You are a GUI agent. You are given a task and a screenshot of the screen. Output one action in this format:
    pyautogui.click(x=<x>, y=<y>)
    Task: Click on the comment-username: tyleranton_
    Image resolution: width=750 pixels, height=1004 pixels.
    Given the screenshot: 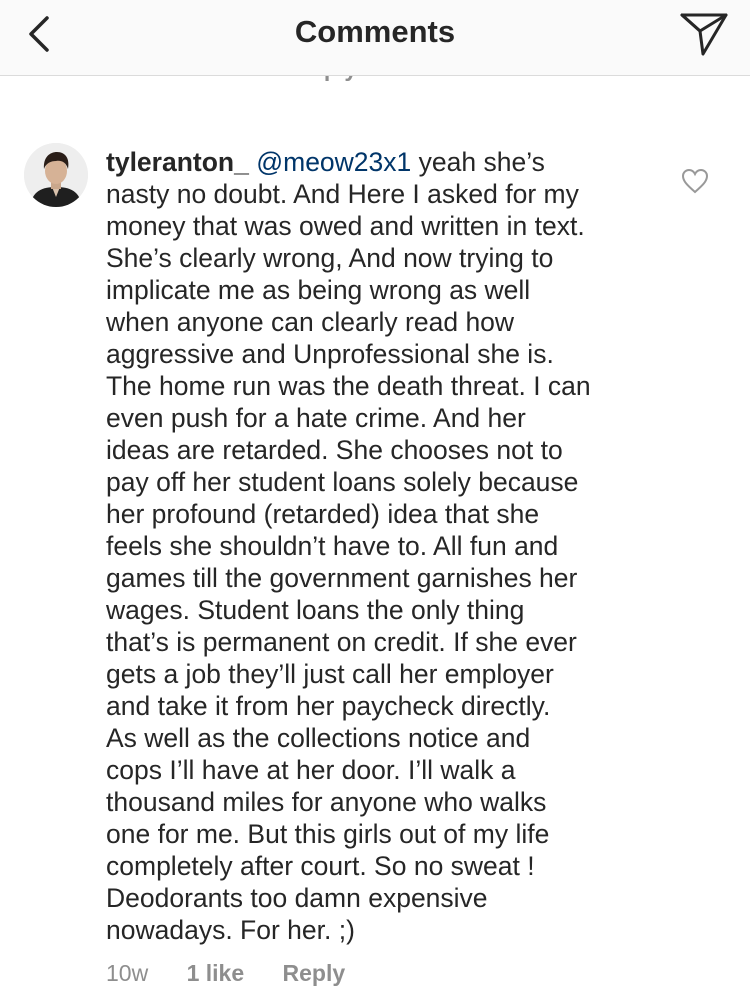 What is the action you would take?
    pyautogui.click(x=177, y=162)
    